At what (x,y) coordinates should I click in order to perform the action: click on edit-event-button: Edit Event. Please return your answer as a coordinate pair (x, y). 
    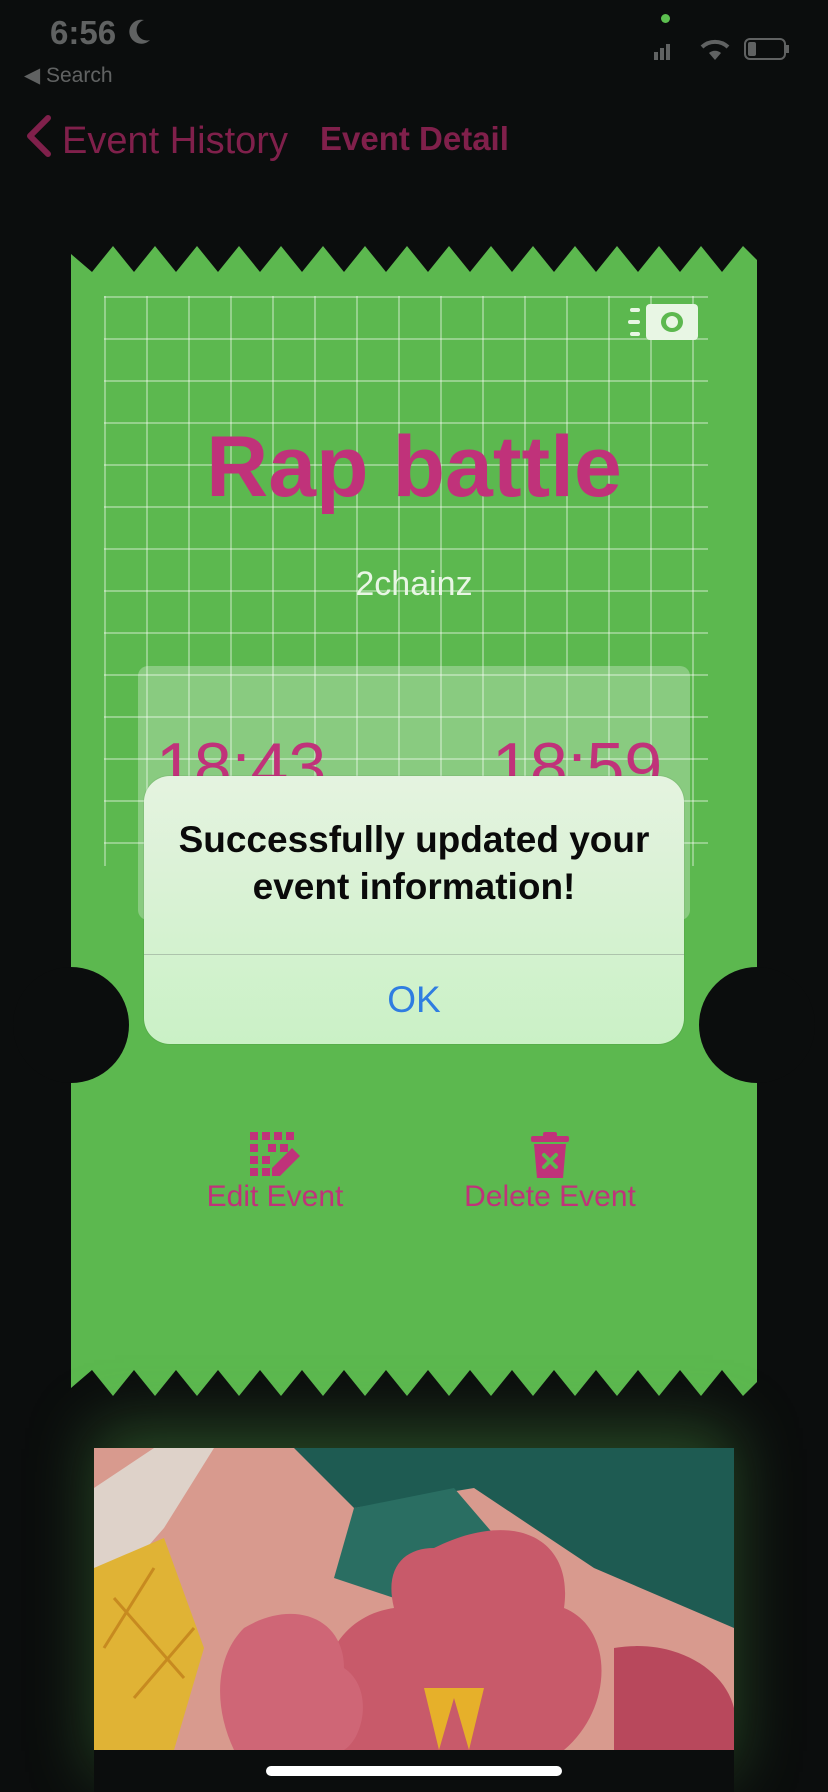
    Looking at the image, I should click on (275, 1172).